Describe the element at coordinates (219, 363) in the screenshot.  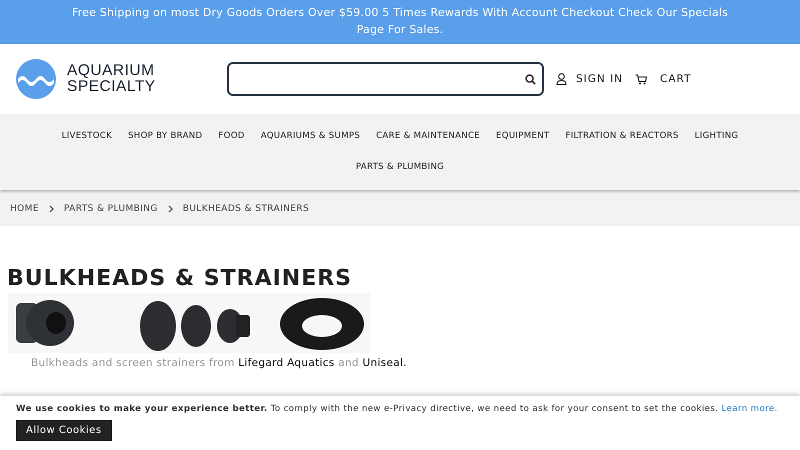
I see `category-description: Bulkheads and screen strainers from Lifegard Aquatics and Uniseal.` at that location.